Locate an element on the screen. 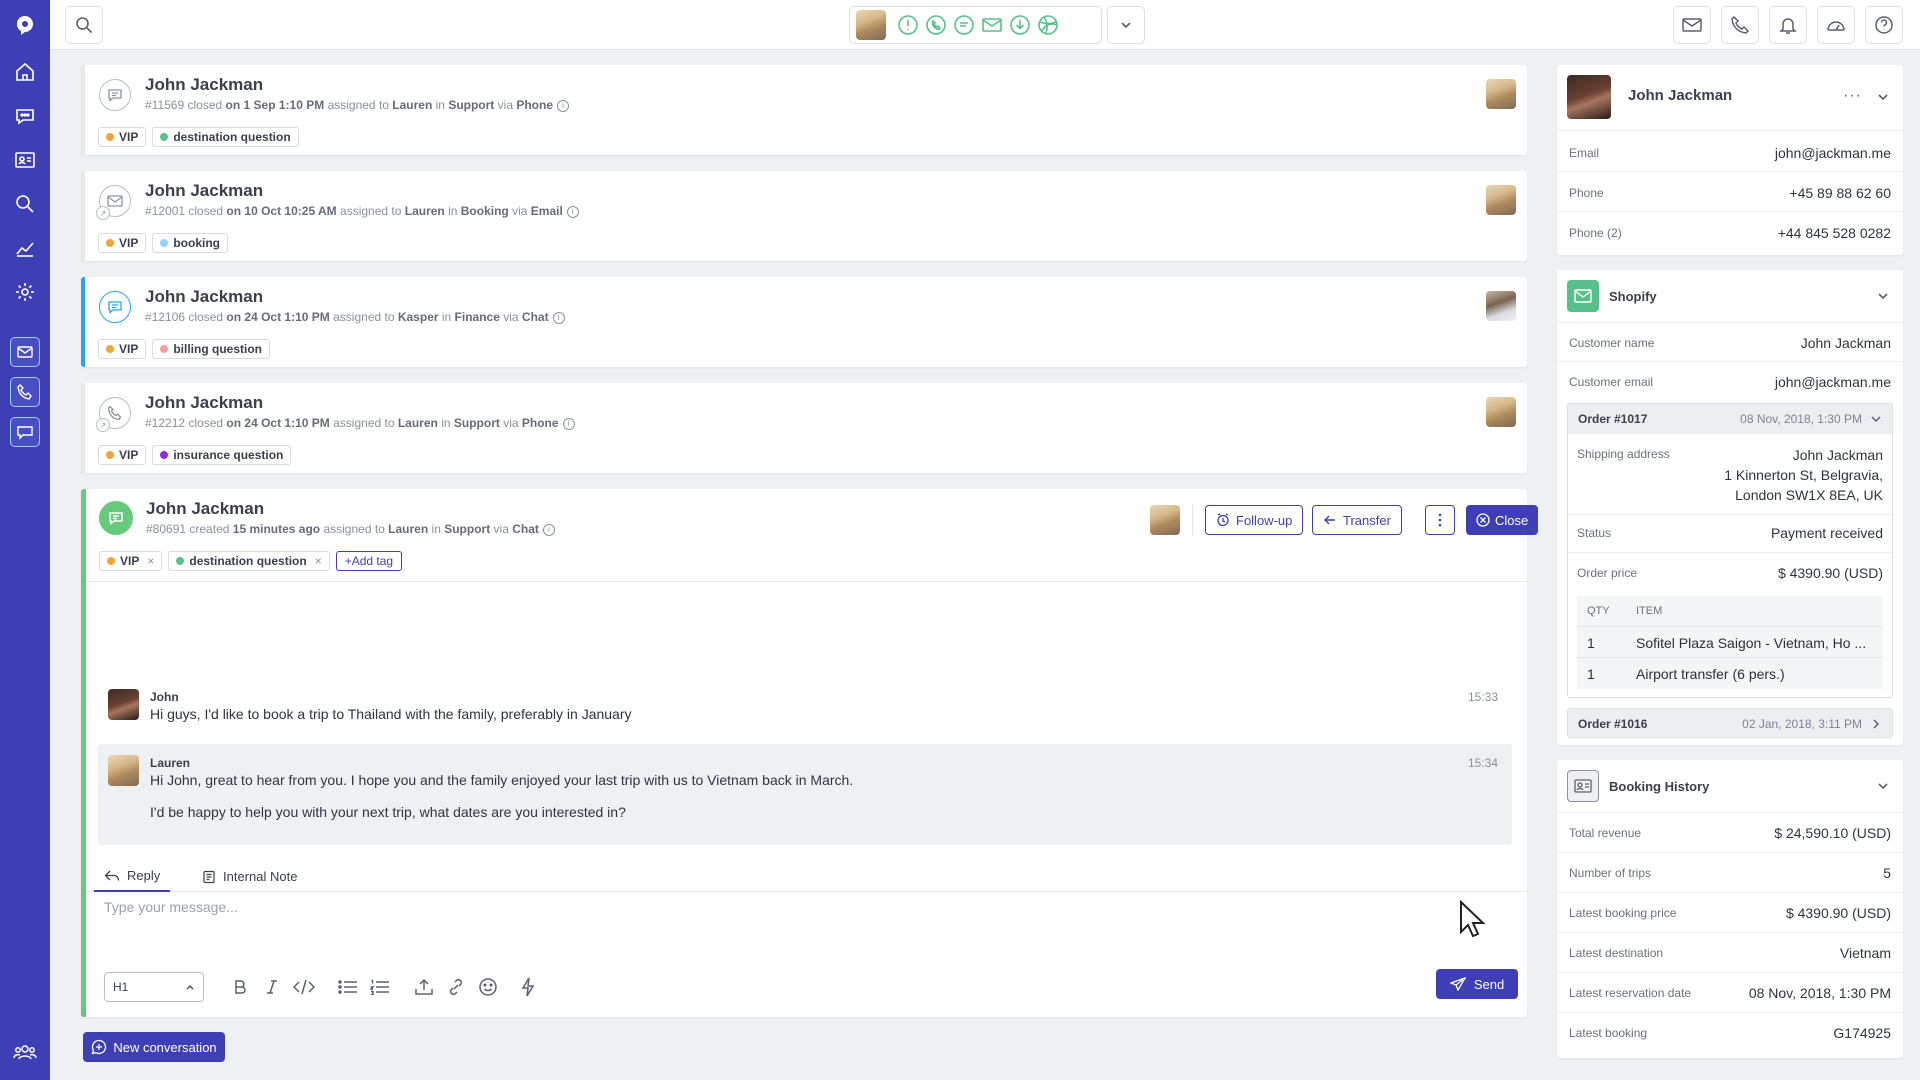 The height and width of the screenshot is (1080, 1920). chat-status-icon is located at coordinates (964, 25).